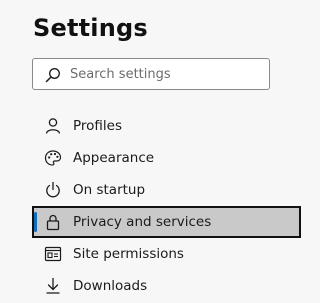 The height and width of the screenshot is (303, 320). I want to click on power-icon, so click(53, 190).